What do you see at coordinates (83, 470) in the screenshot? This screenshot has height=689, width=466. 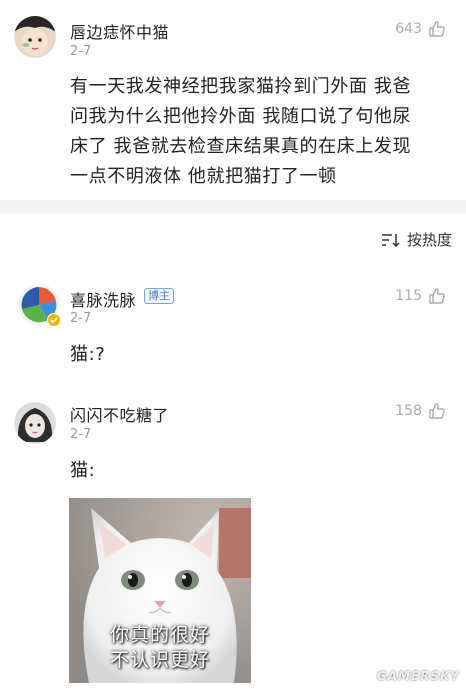 I see `comment-text: 猫:` at bounding box center [83, 470].